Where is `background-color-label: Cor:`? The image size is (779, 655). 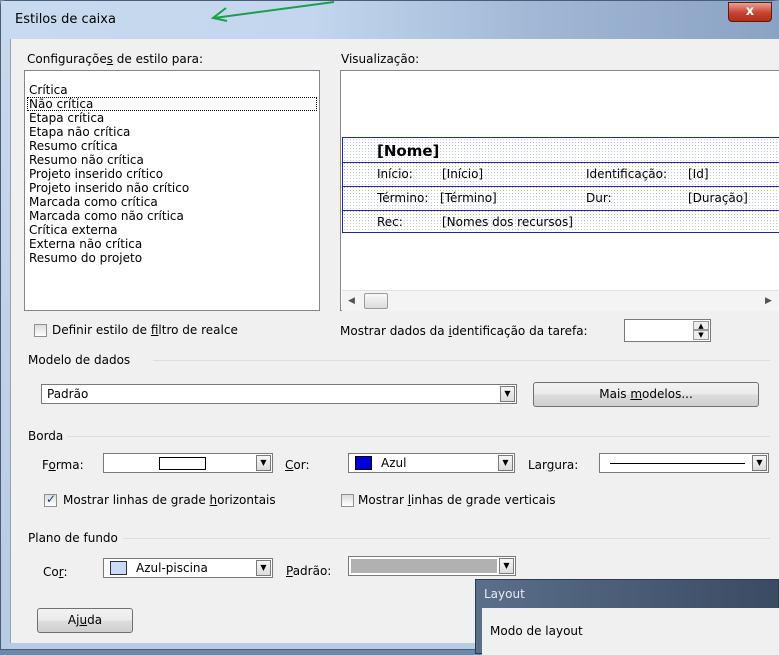
background-color-label: Cor: is located at coordinates (55, 572).